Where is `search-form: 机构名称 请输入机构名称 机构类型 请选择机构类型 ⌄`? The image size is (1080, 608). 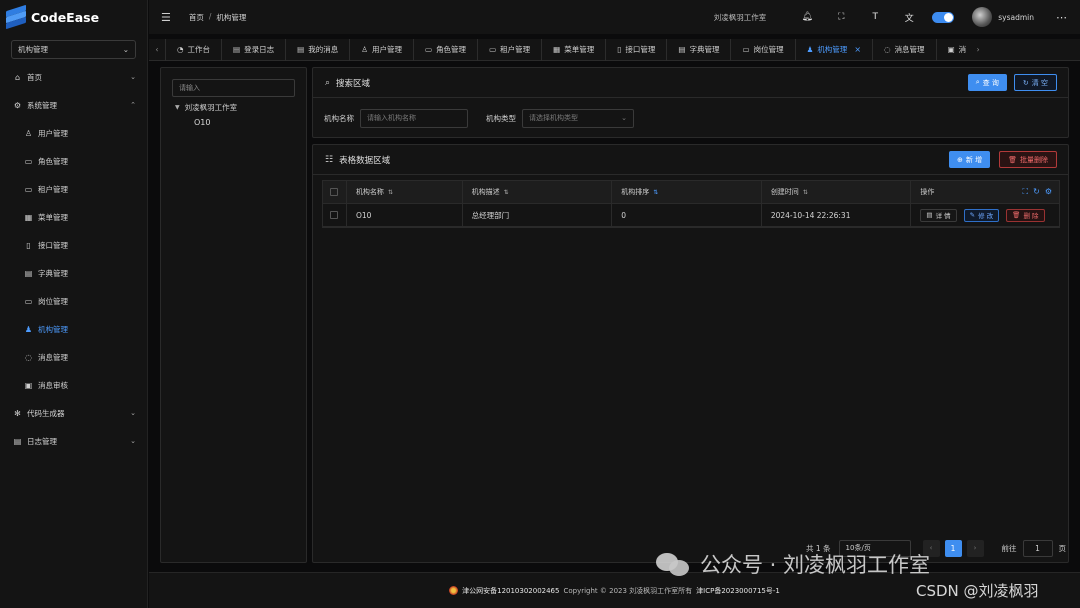 search-form: 机构名称 请输入机构名称 机构类型 请选择机构类型 ⌄ is located at coordinates (690, 118).